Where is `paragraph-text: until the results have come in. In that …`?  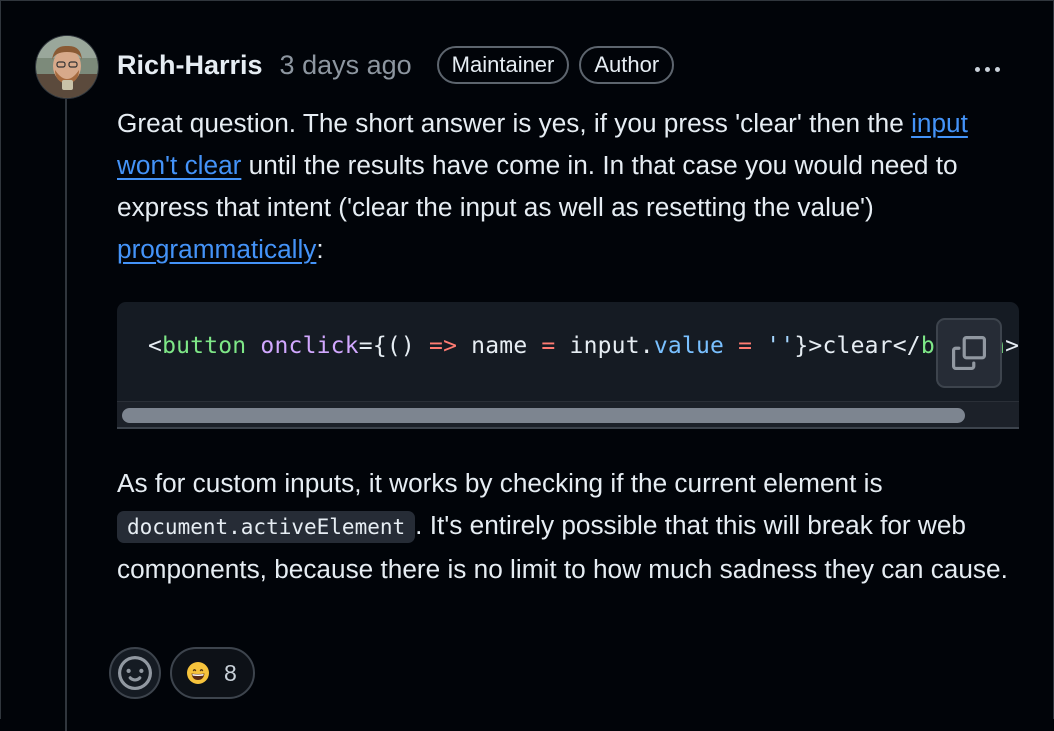 paragraph-text: until the results have come in. In that … is located at coordinates (537, 186).